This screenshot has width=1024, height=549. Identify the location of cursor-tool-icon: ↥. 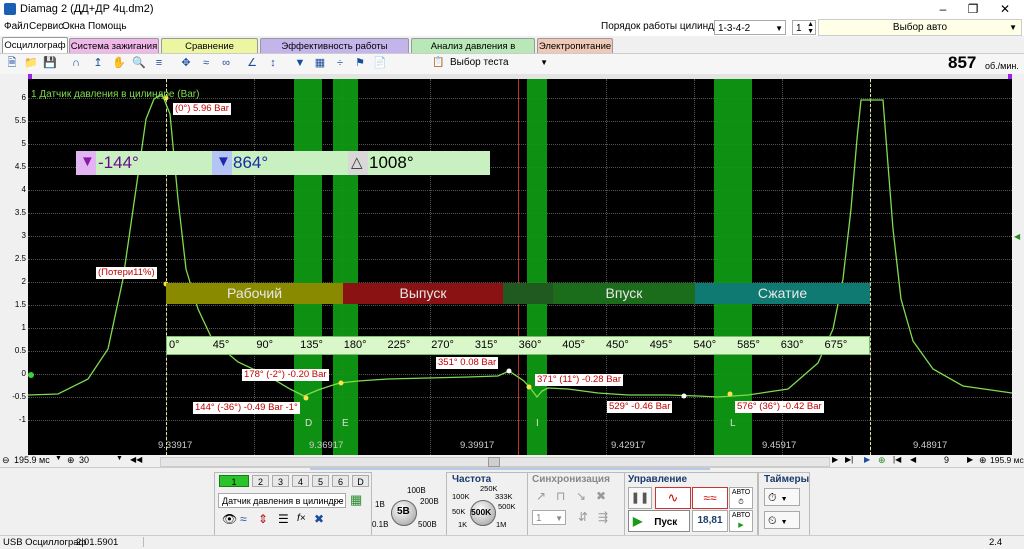
(98, 63).